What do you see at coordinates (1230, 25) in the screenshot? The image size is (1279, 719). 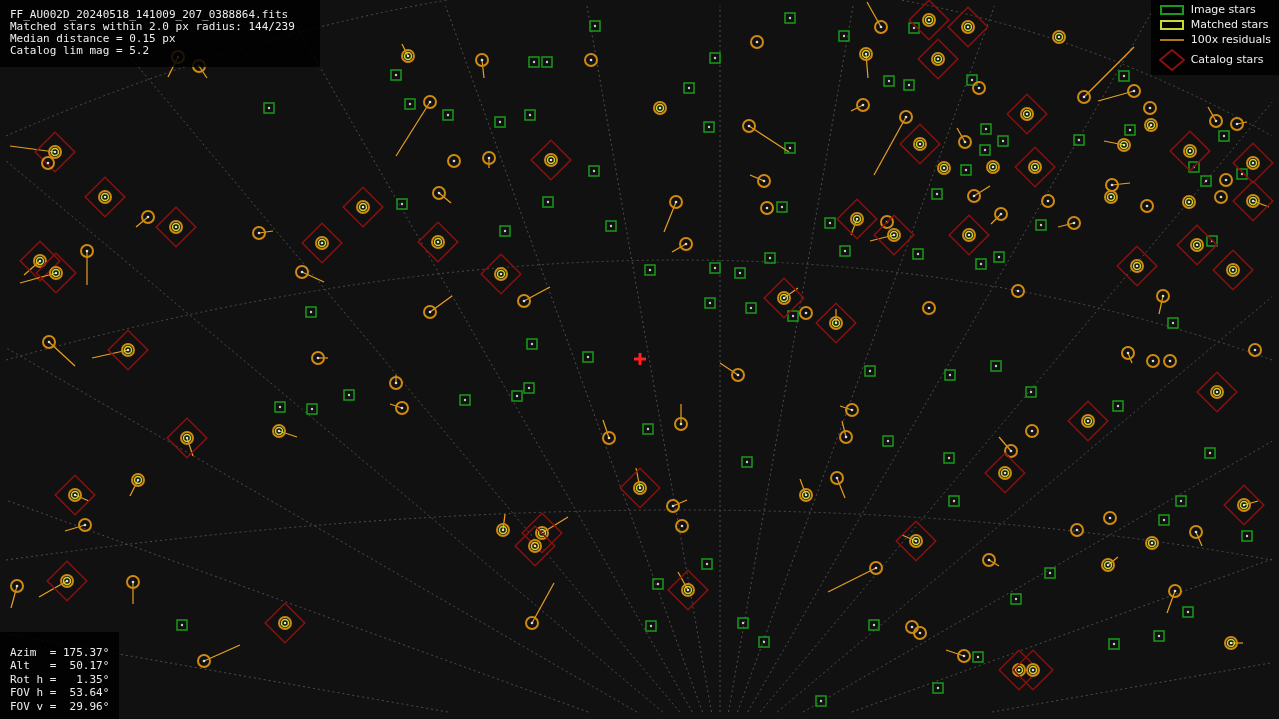 I see `legend-label: Matched stars` at bounding box center [1230, 25].